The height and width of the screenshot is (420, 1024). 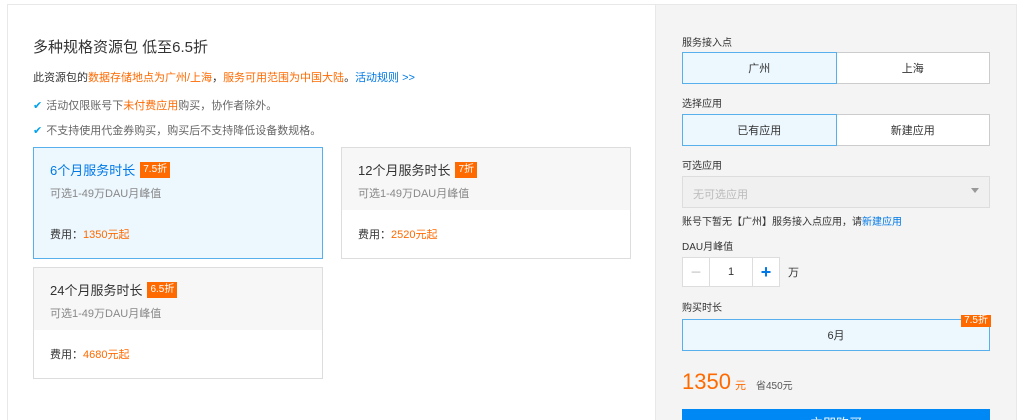 What do you see at coordinates (696, 272) in the screenshot?
I see `decrement-button: −` at bounding box center [696, 272].